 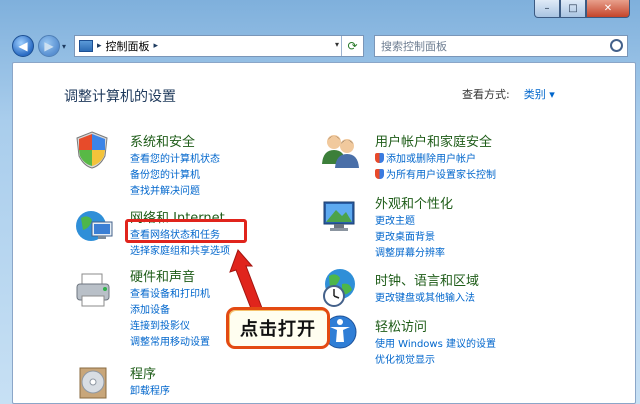 I want to click on annotation-callout: 点击打开, so click(x=278, y=328).